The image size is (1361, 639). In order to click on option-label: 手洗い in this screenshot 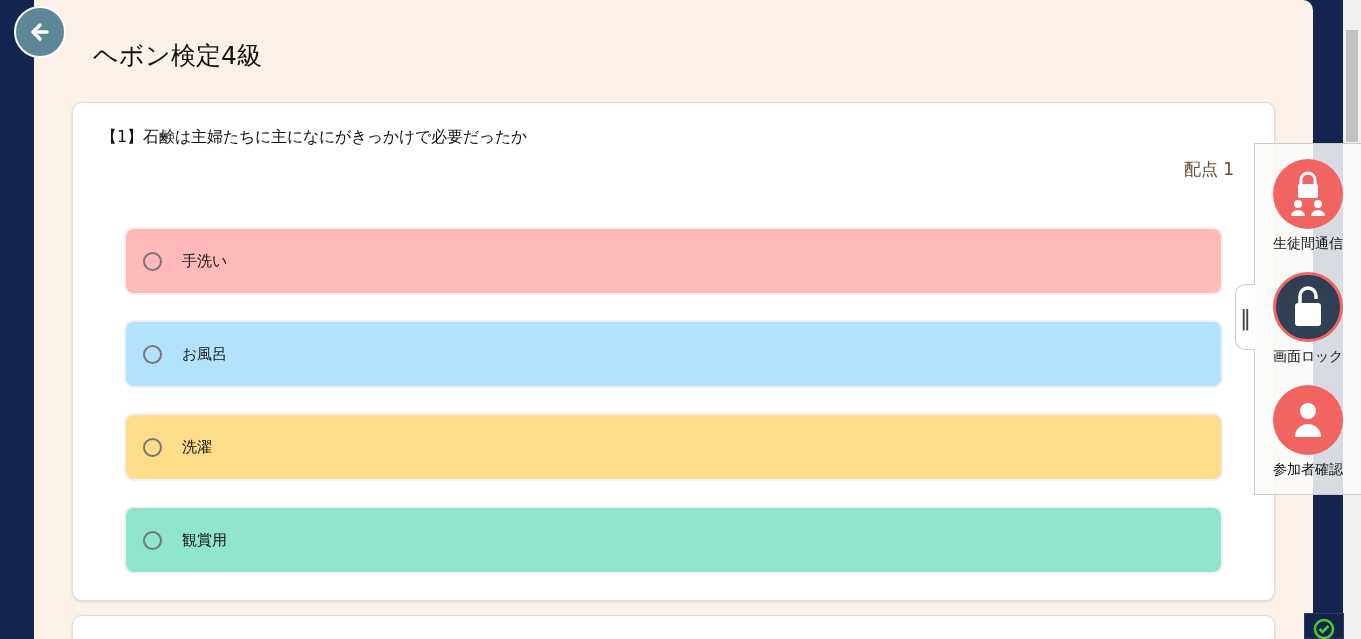, I will do `click(204, 261)`.